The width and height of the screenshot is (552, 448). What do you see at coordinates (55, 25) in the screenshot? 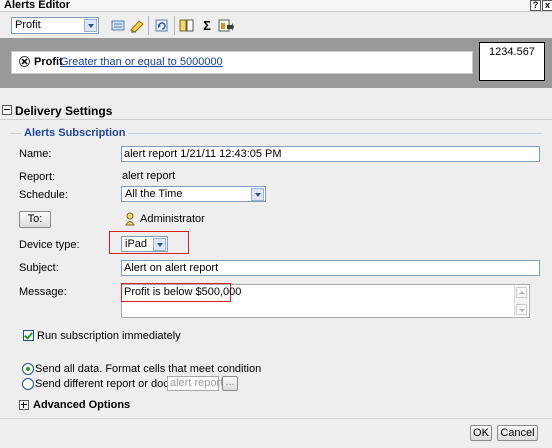
I see `metric-select: Profit` at bounding box center [55, 25].